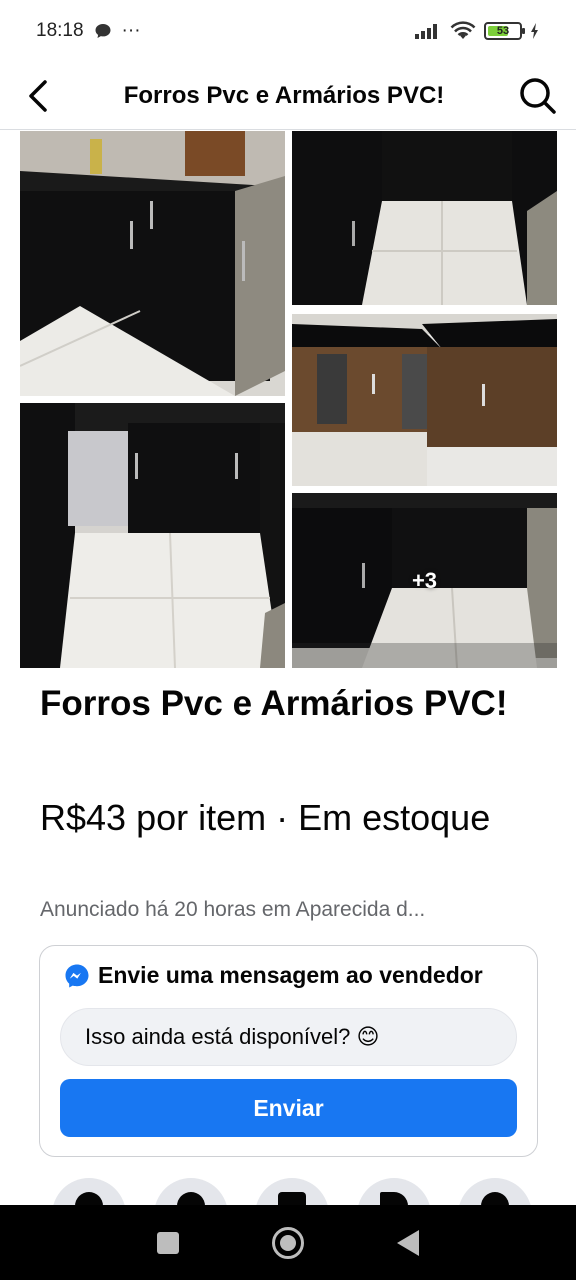 This screenshot has width=576, height=1280. I want to click on messenger-icon, so click(77, 975).